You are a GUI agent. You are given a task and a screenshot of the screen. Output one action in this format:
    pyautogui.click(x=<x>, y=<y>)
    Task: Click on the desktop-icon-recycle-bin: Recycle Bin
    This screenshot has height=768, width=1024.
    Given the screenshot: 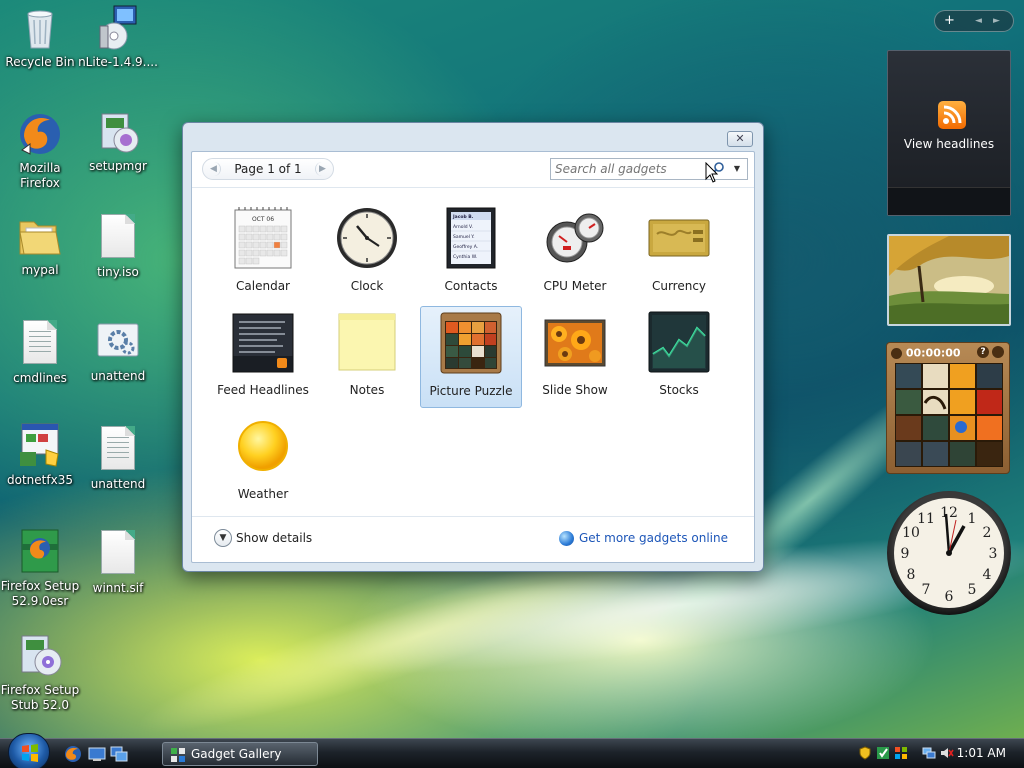 What is the action you would take?
    pyautogui.click(x=40, y=37)
    